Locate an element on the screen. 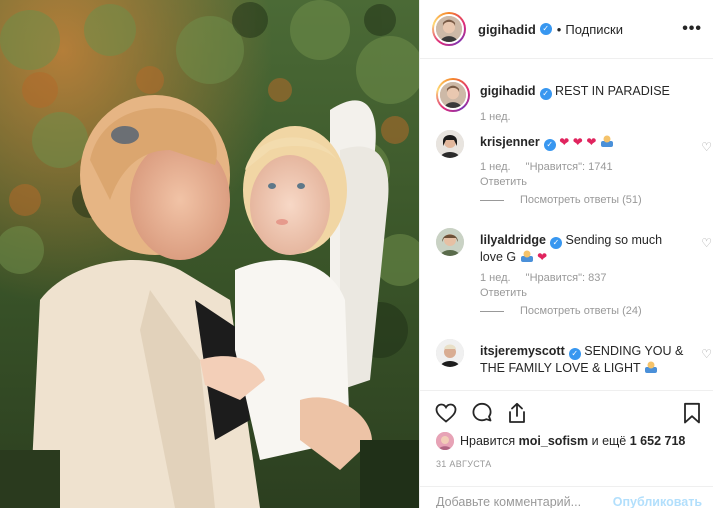 The height and width of the screenshot is (508, 713). bookmark-icon-svg is located at coordinates (692, 413).